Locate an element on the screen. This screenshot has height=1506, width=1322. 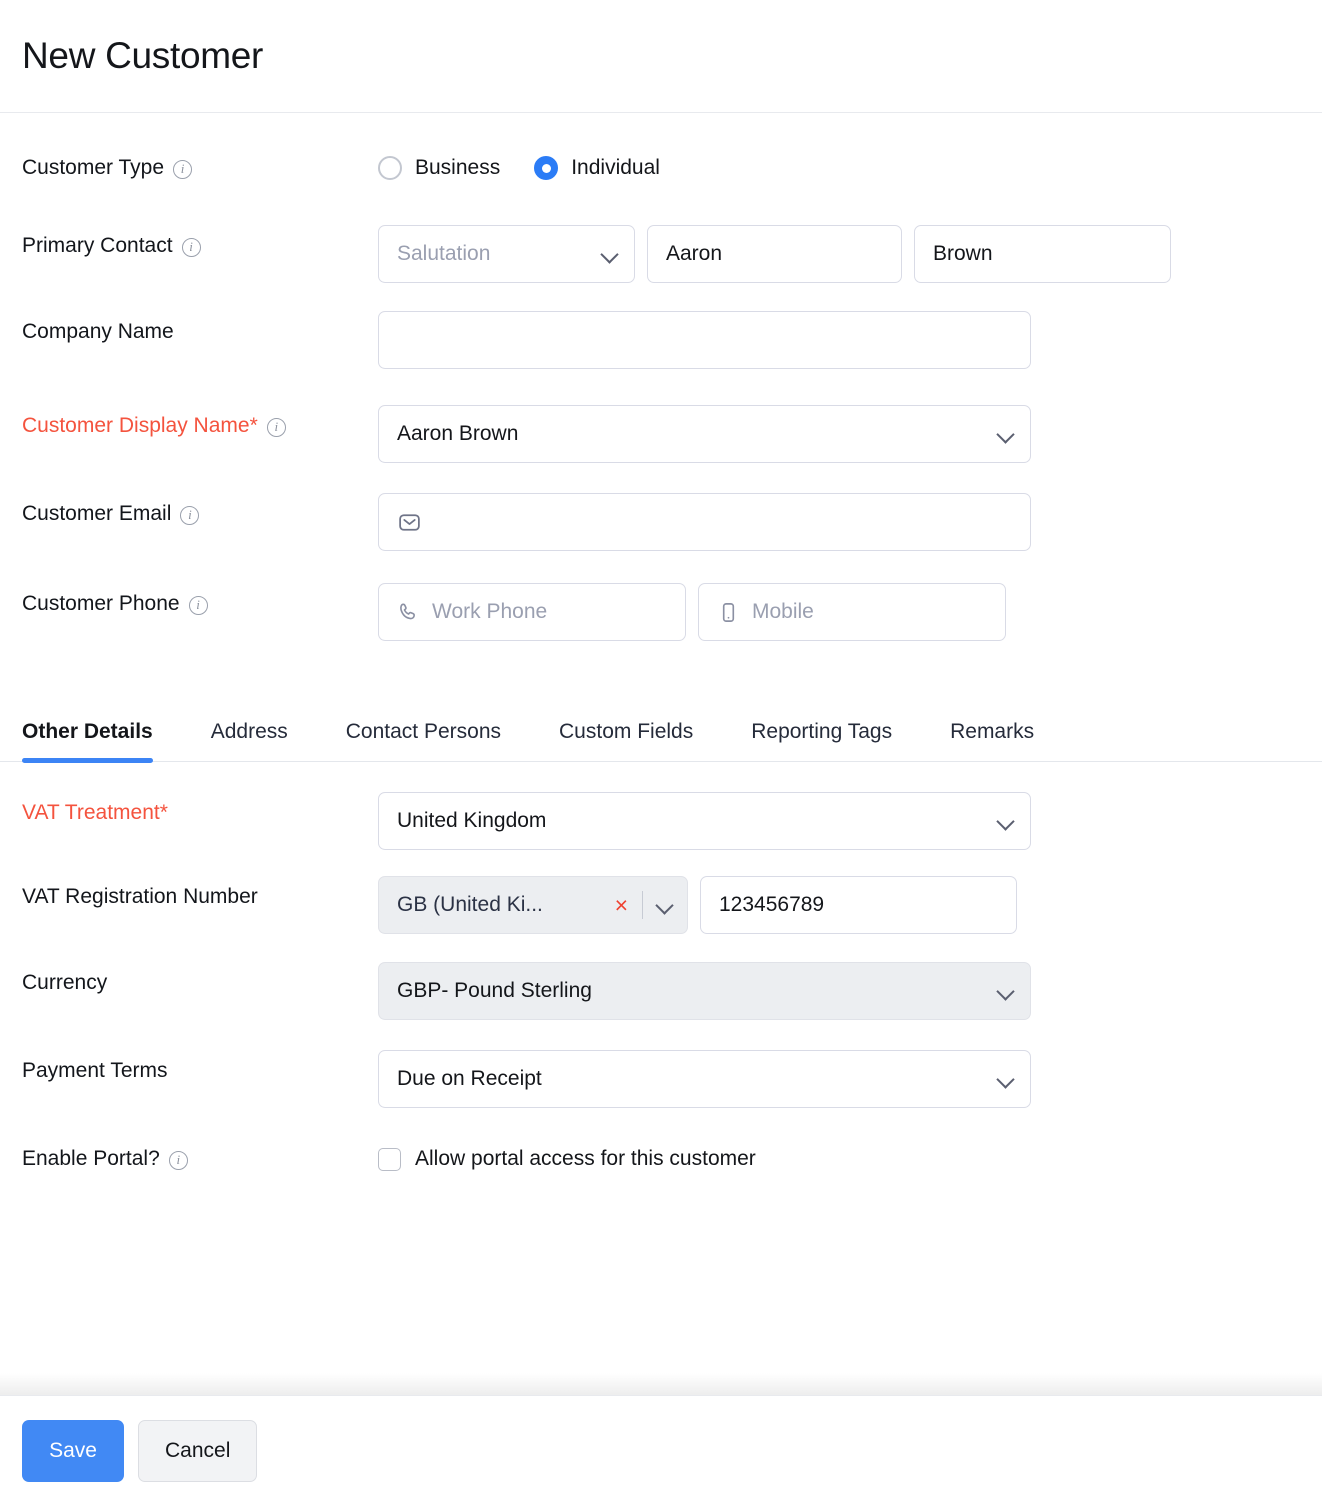
enable-portal-checkbox-row: Allow portal access for this customer is located at coordinates (567, 1159).